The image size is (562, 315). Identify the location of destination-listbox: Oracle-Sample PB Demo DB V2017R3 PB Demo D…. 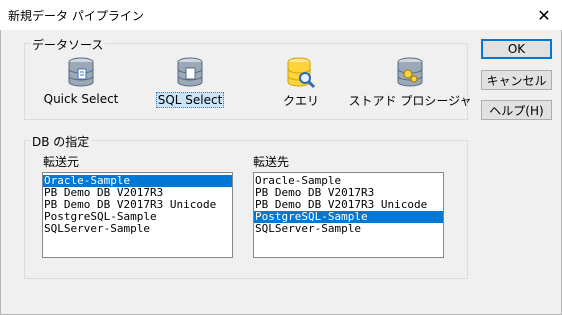
(348, 215).